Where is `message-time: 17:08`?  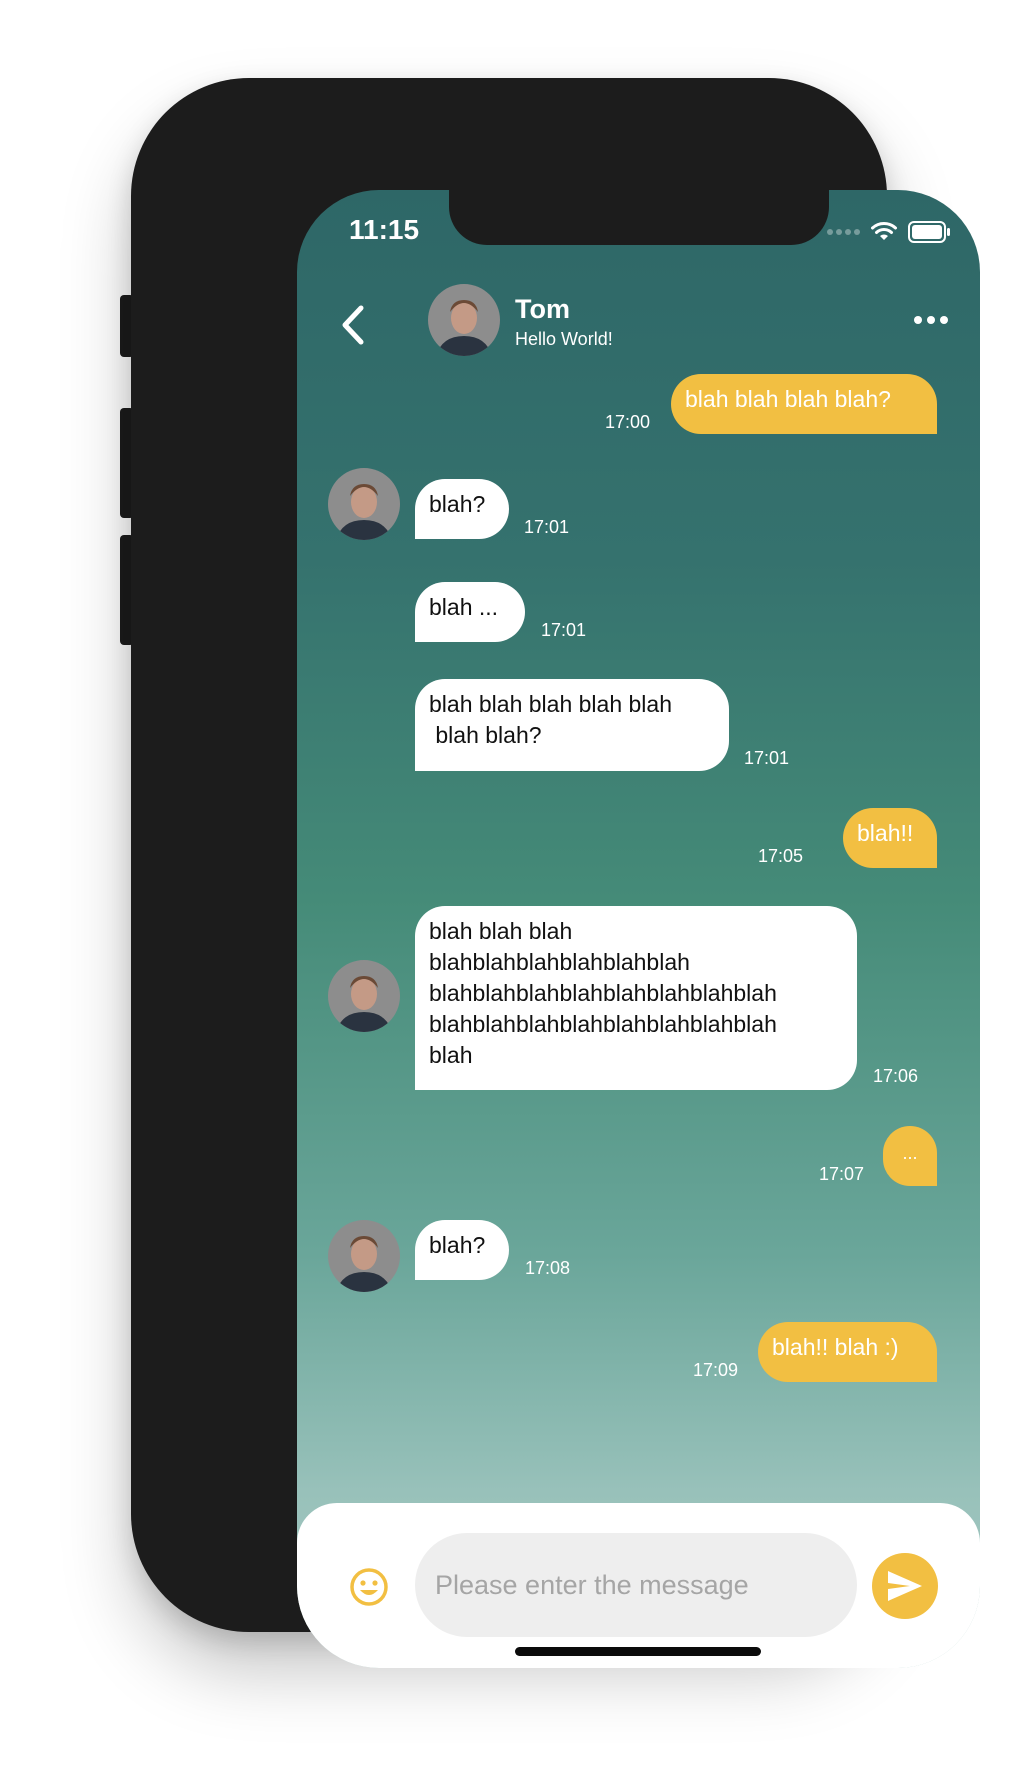 message-time: 17:08 is located at coordinates (548, 1268).